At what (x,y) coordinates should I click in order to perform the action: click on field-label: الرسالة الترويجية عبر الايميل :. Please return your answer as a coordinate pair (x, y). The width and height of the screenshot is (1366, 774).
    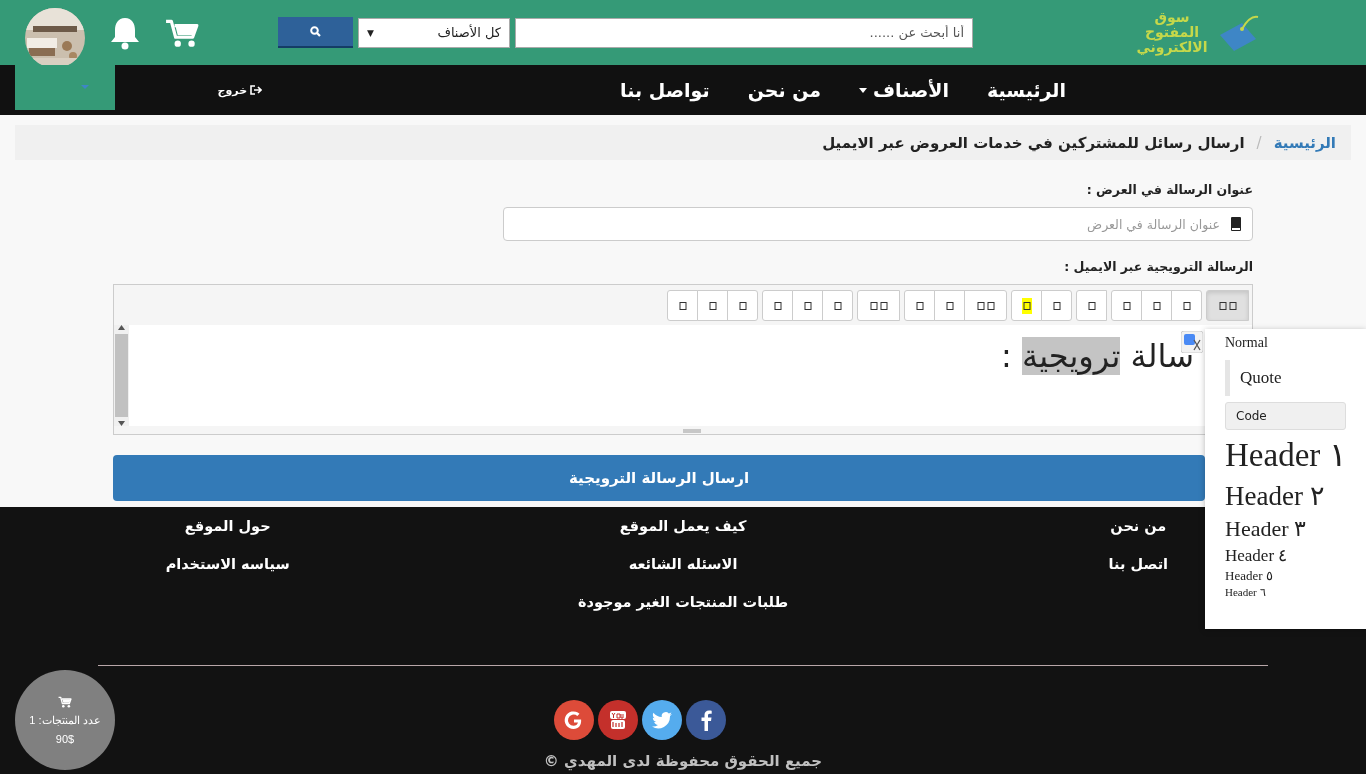
    Looking at the image, I should click on (1158, 266).